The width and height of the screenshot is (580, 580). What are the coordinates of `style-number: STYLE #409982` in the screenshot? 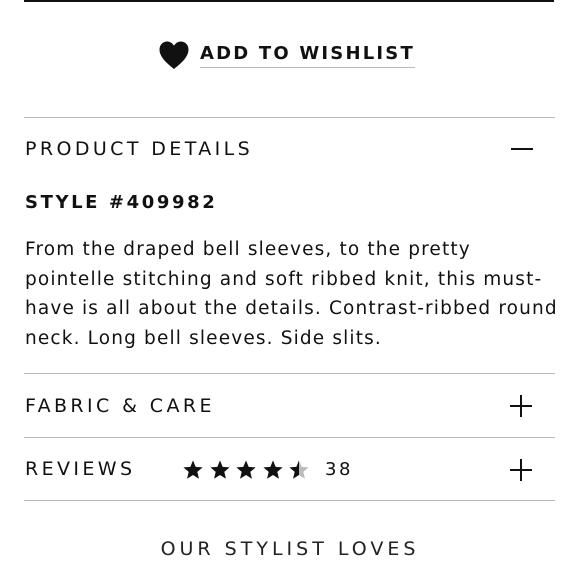 It's located at (121, 202).